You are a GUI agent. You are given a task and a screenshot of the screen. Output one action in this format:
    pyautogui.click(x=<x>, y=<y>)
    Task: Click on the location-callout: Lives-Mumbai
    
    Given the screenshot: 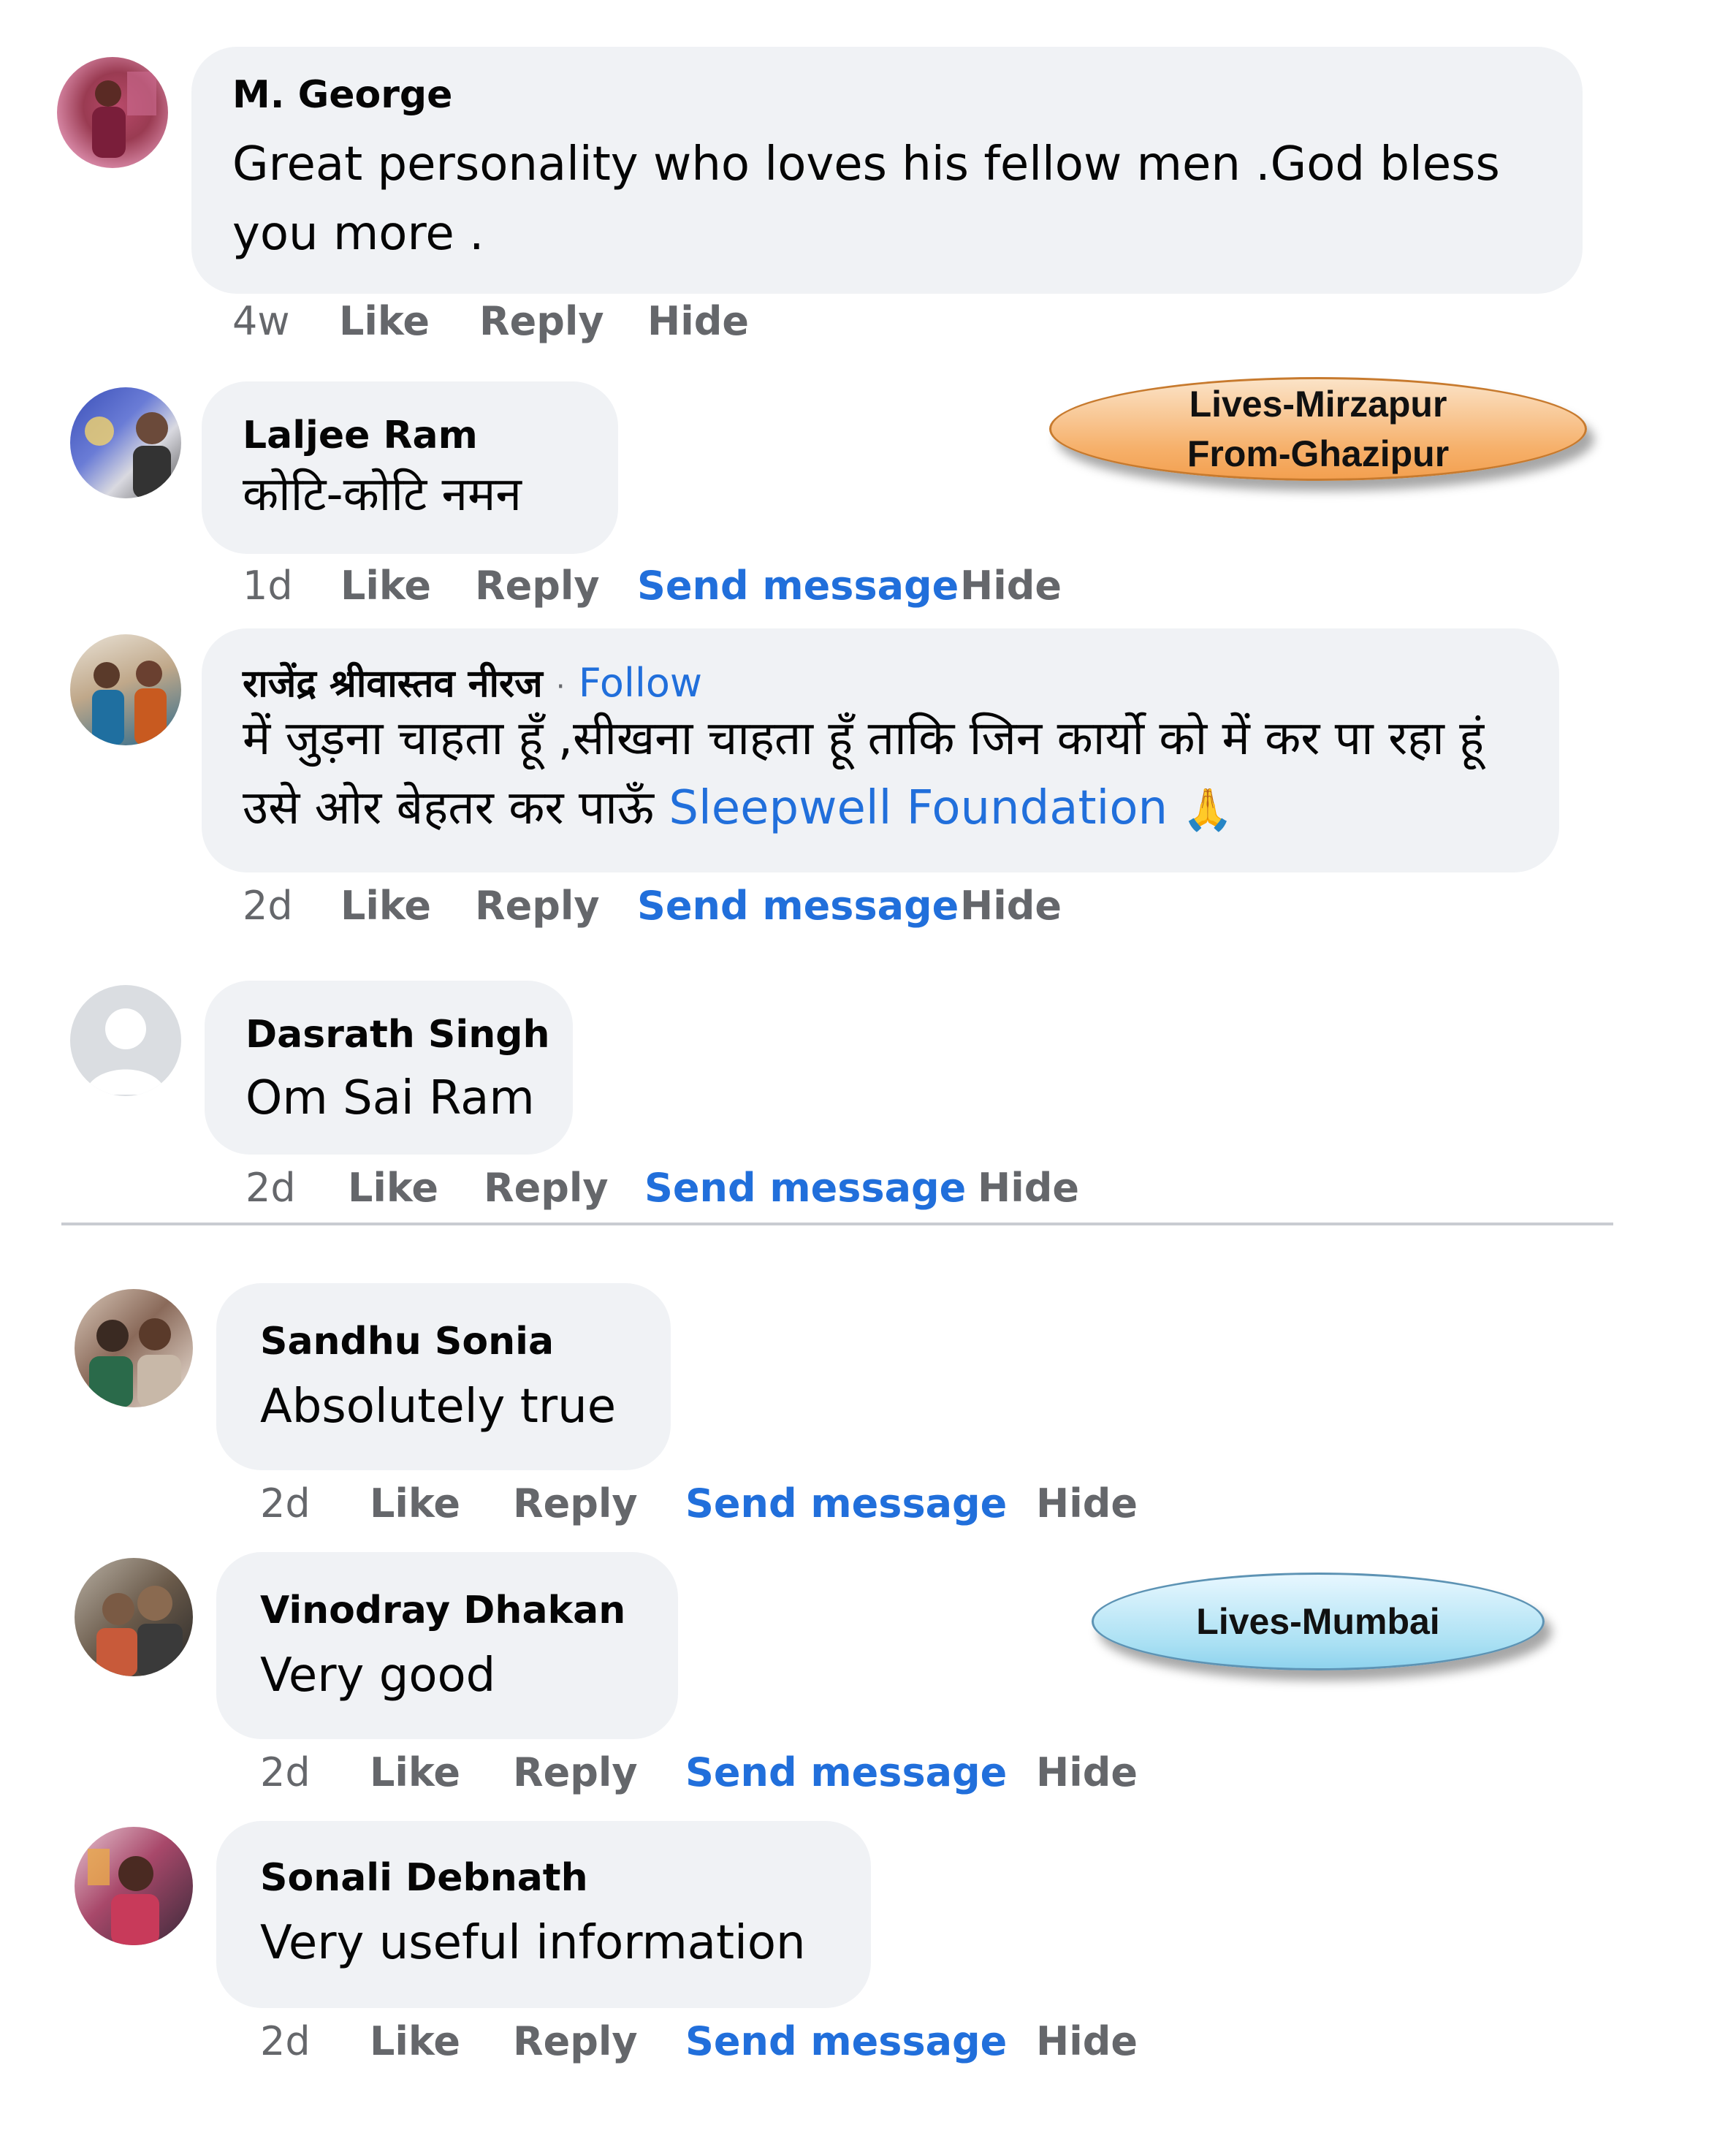 What is the action you would take?
    pyautogui.click(x=1318, y=1621)
    